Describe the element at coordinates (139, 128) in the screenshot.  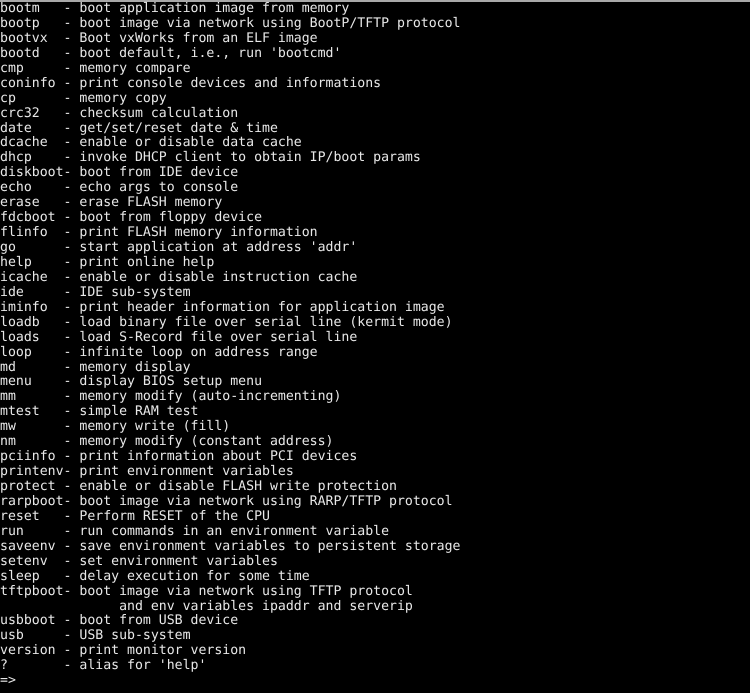
I see `console-line: date - get/set/reset date & time` at that location.